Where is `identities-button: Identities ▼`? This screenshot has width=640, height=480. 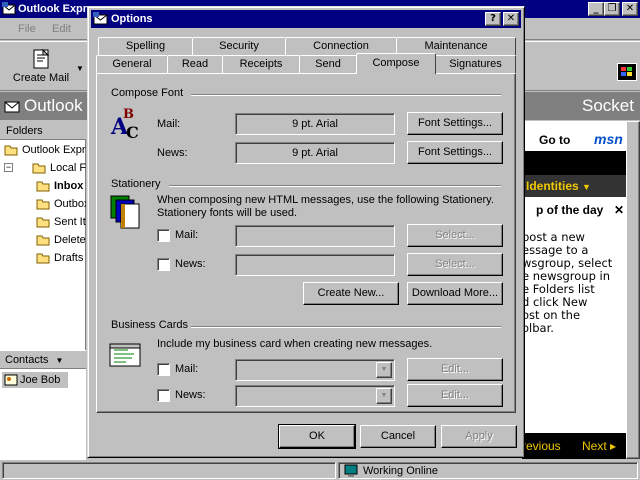
identities-button: Identities ▼ is located at coordinates (581, 186).